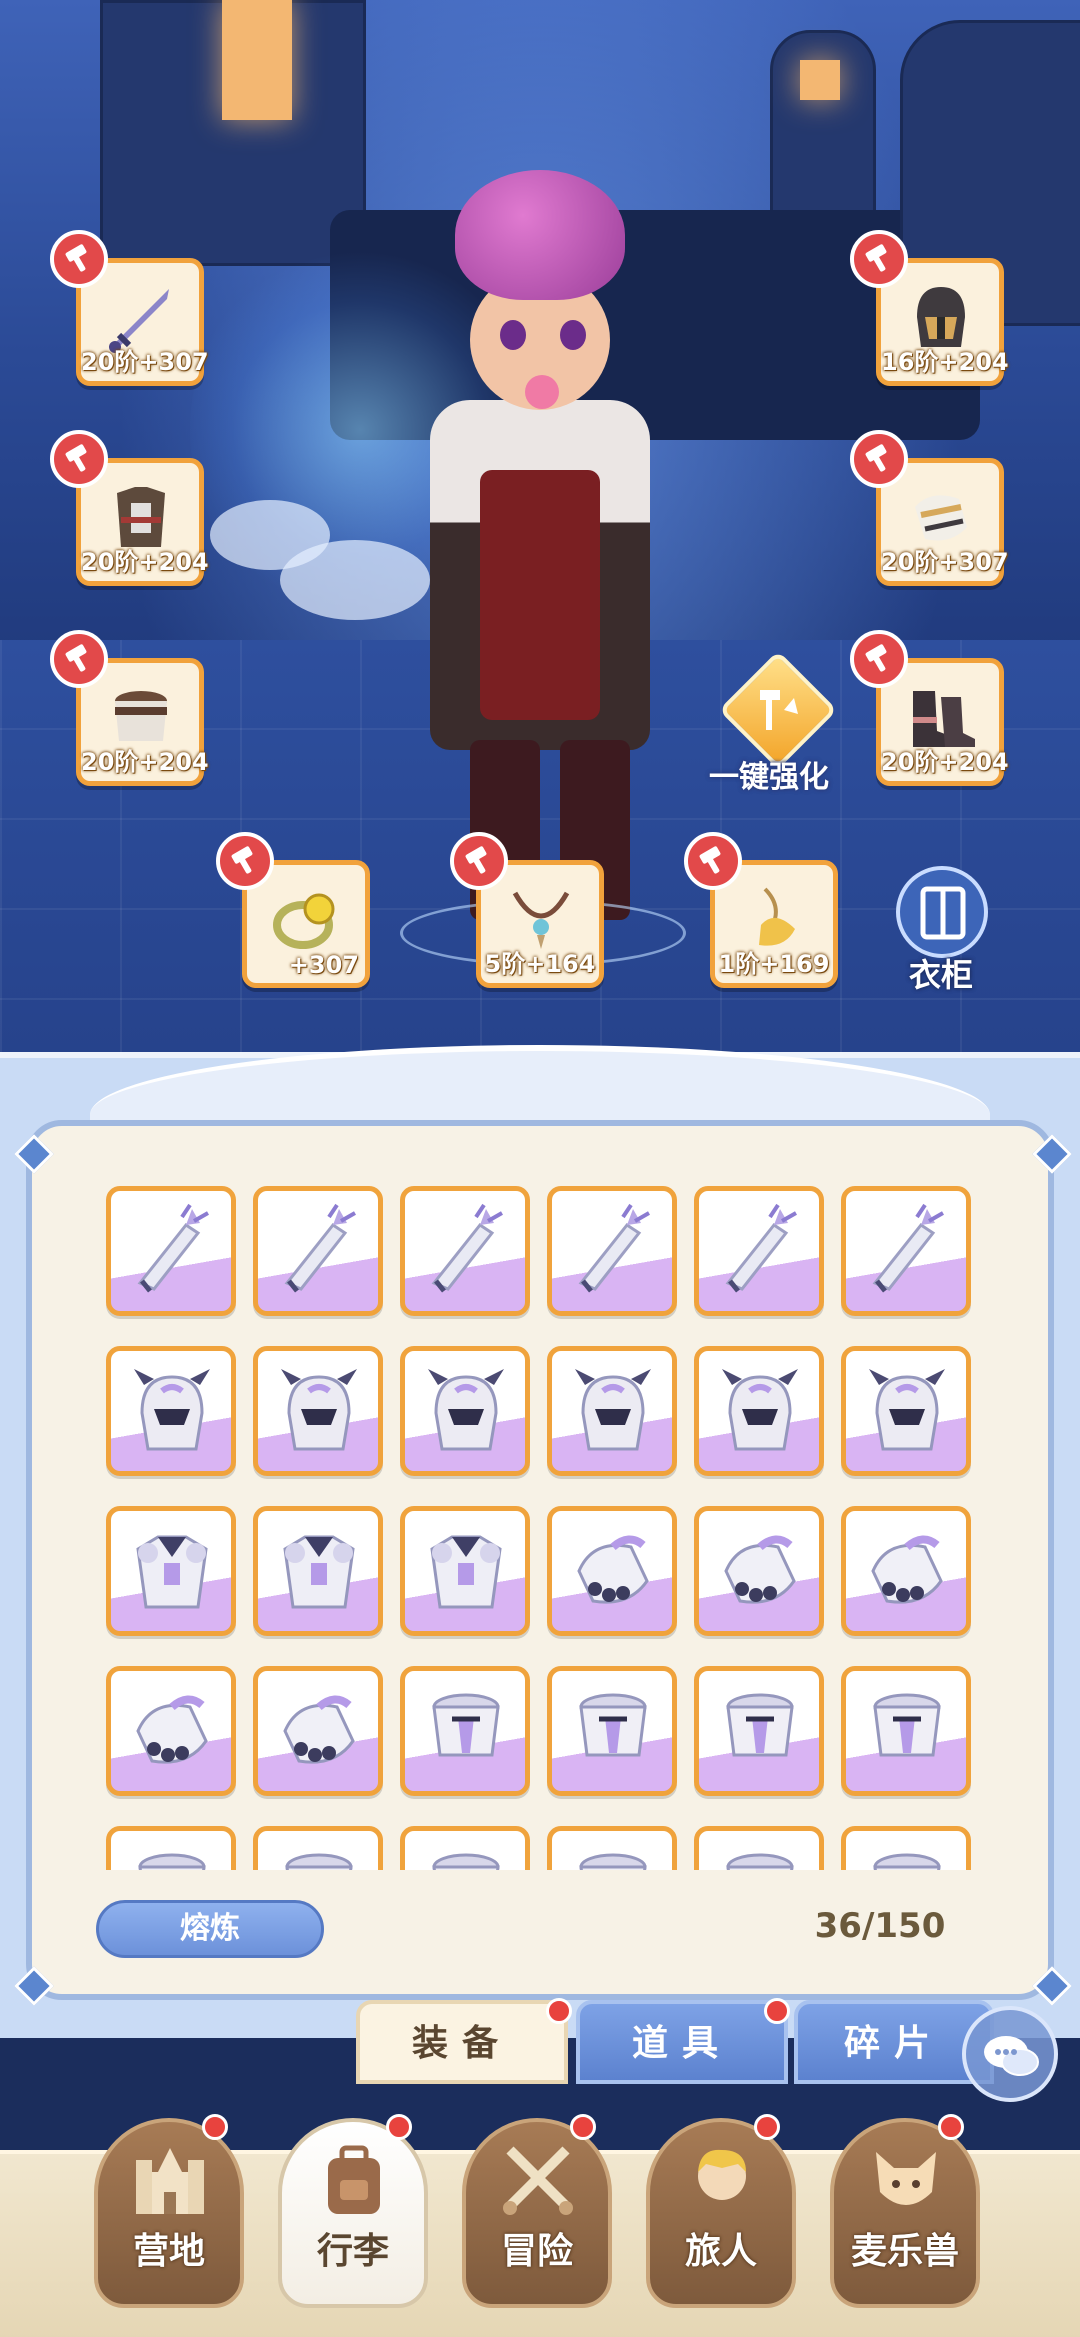 This screenshot has height=2337, width=1080. I want to click on nav-crossed-swords: 冒险, so click(537, 2213).